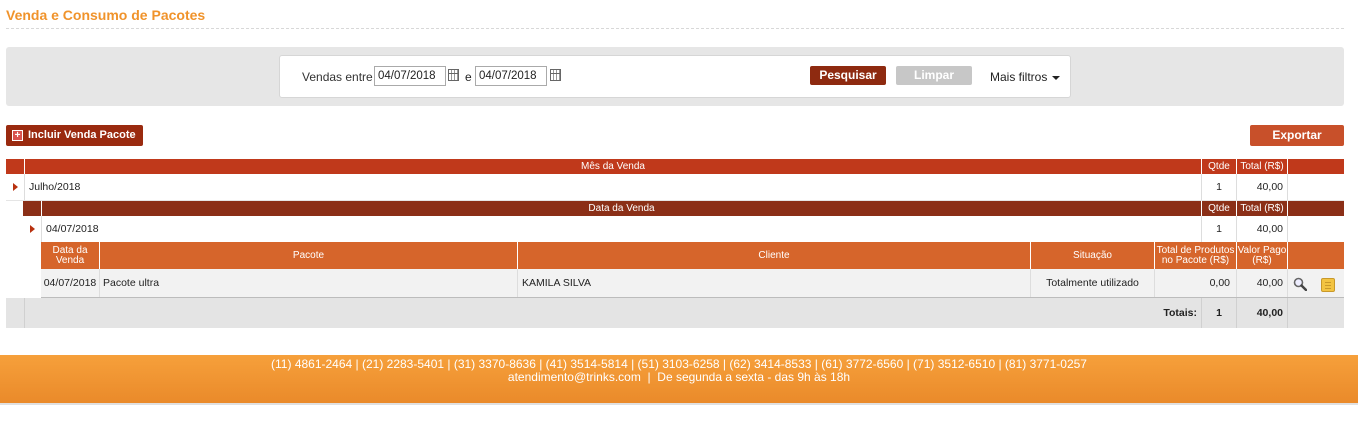 The image size is (1358, 421). Describe the element at coordinates (1219, 313) in the screenshot. I see `totals-qty: 1` at that location.